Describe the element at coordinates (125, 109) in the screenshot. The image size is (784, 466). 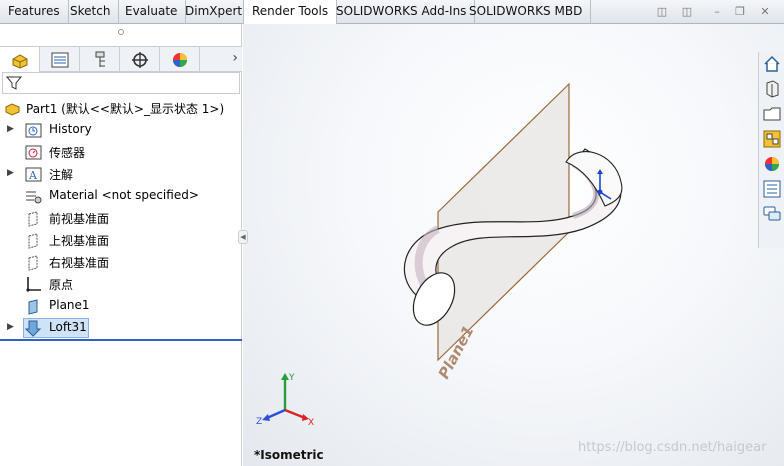
I see `tree-root-label: Part1 (默认<<默认>_显示状态 1>)` at that location.